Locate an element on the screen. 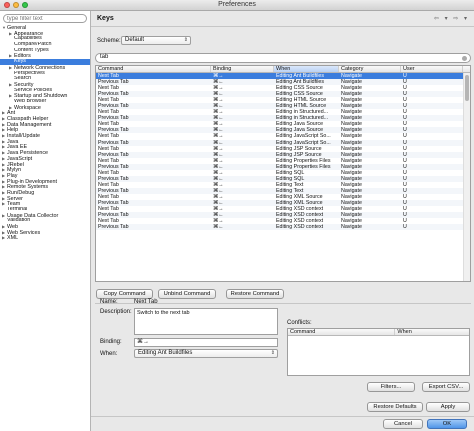  restore-command-button: Restore Command is located at coordinates (255, 294).